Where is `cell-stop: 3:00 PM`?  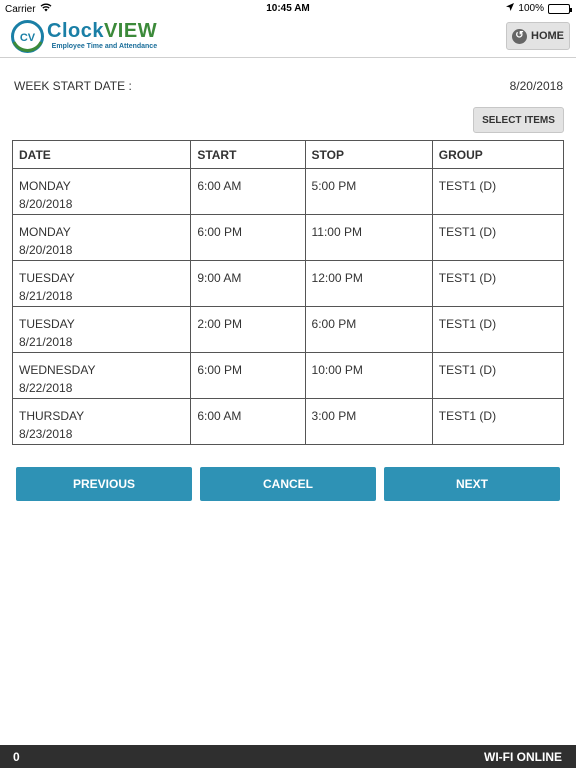
cell-stop: 3:00 PM is located at coordinates (368, 421).